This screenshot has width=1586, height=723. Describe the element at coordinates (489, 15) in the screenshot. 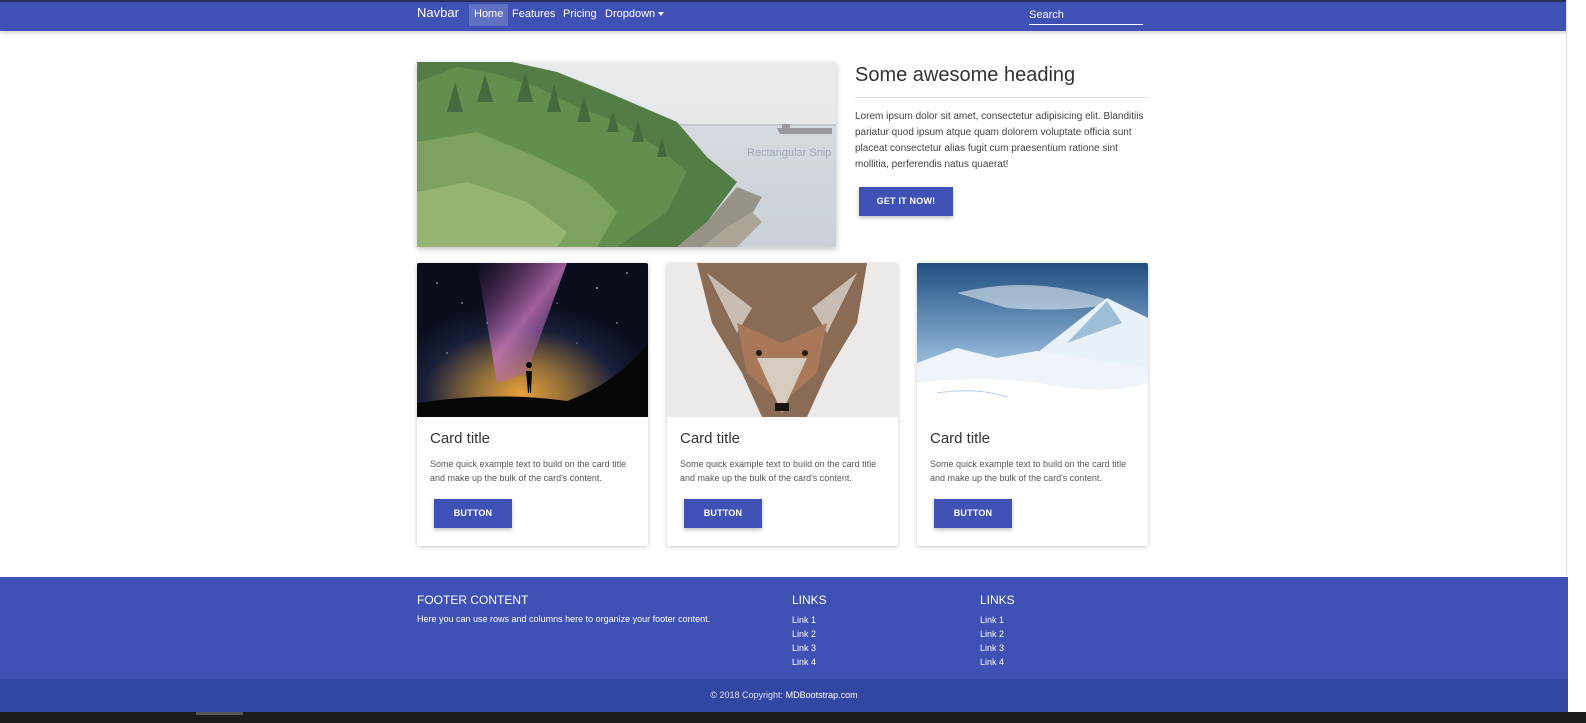

I see `nav-item-home: Home` at that location.